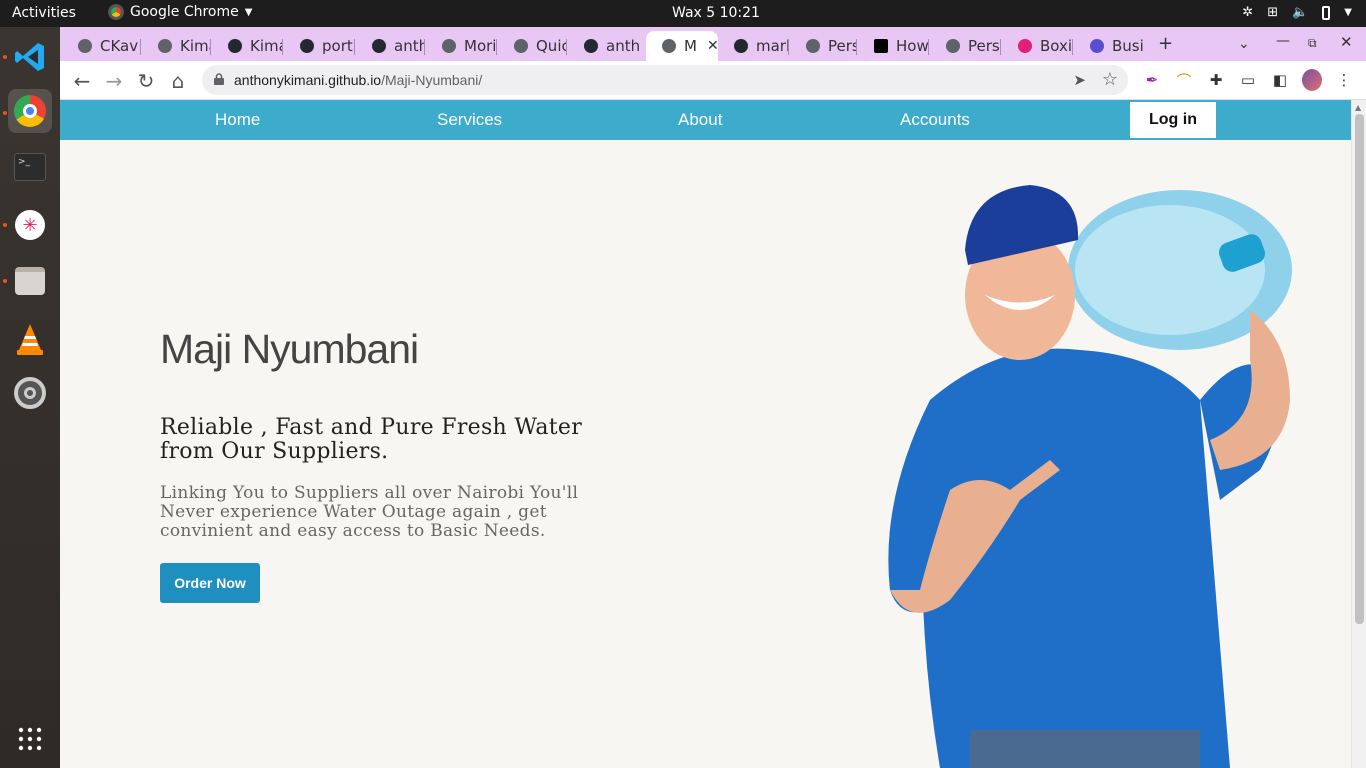 The width and height of the screenshot is (1366, 768). Describe the element at coordinates (1283, 41) in the screenshot. I see `minimize-button: —` at that location.